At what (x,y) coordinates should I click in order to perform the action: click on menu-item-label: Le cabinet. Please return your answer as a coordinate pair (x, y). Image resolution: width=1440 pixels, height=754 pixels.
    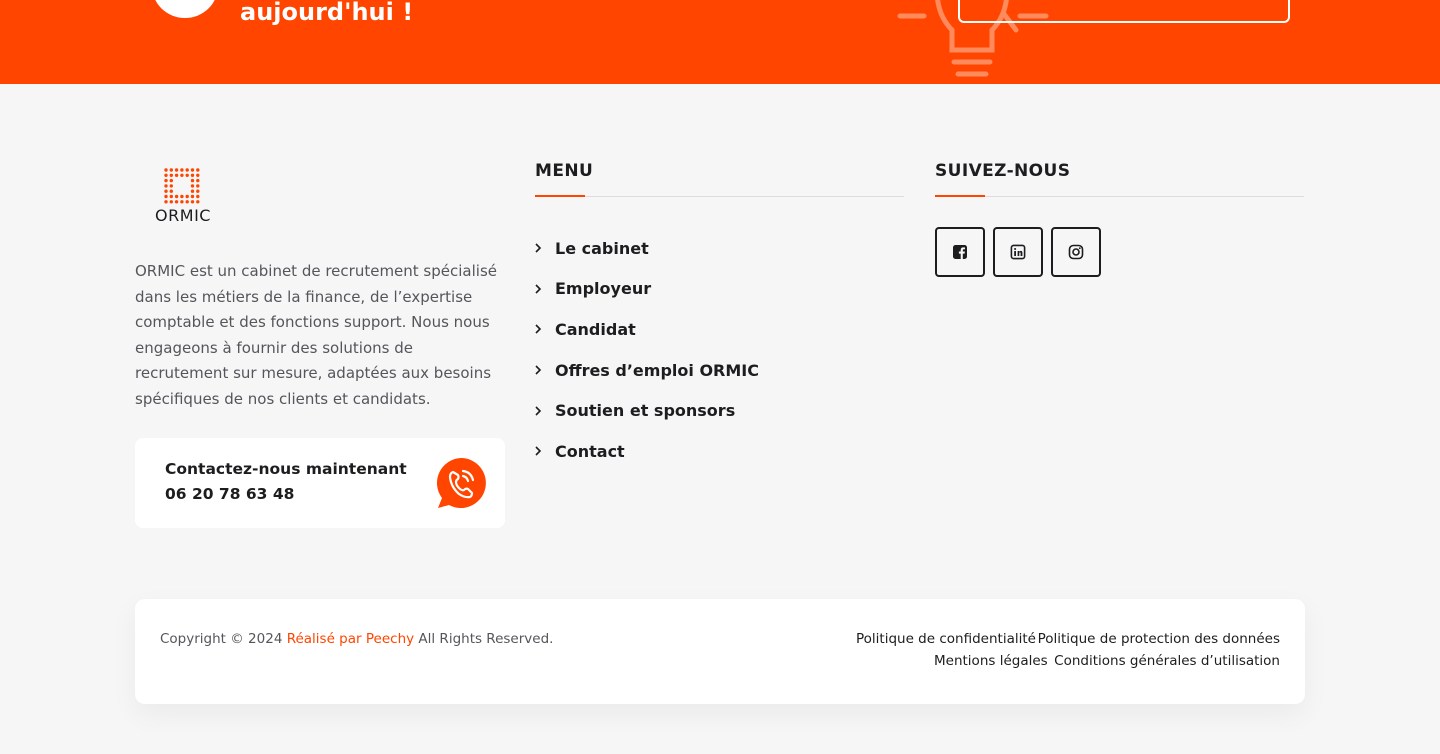
    Looking at the image, I should click on (602, 248).